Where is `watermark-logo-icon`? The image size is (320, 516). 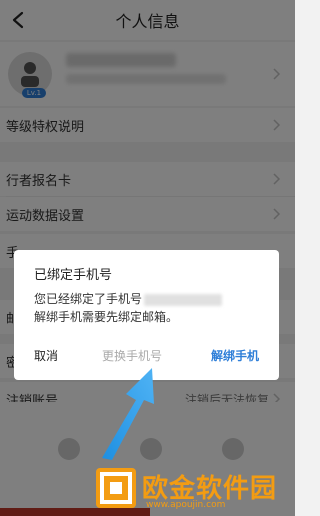
watermark-logo-icon is located at coordinates (116, 488).